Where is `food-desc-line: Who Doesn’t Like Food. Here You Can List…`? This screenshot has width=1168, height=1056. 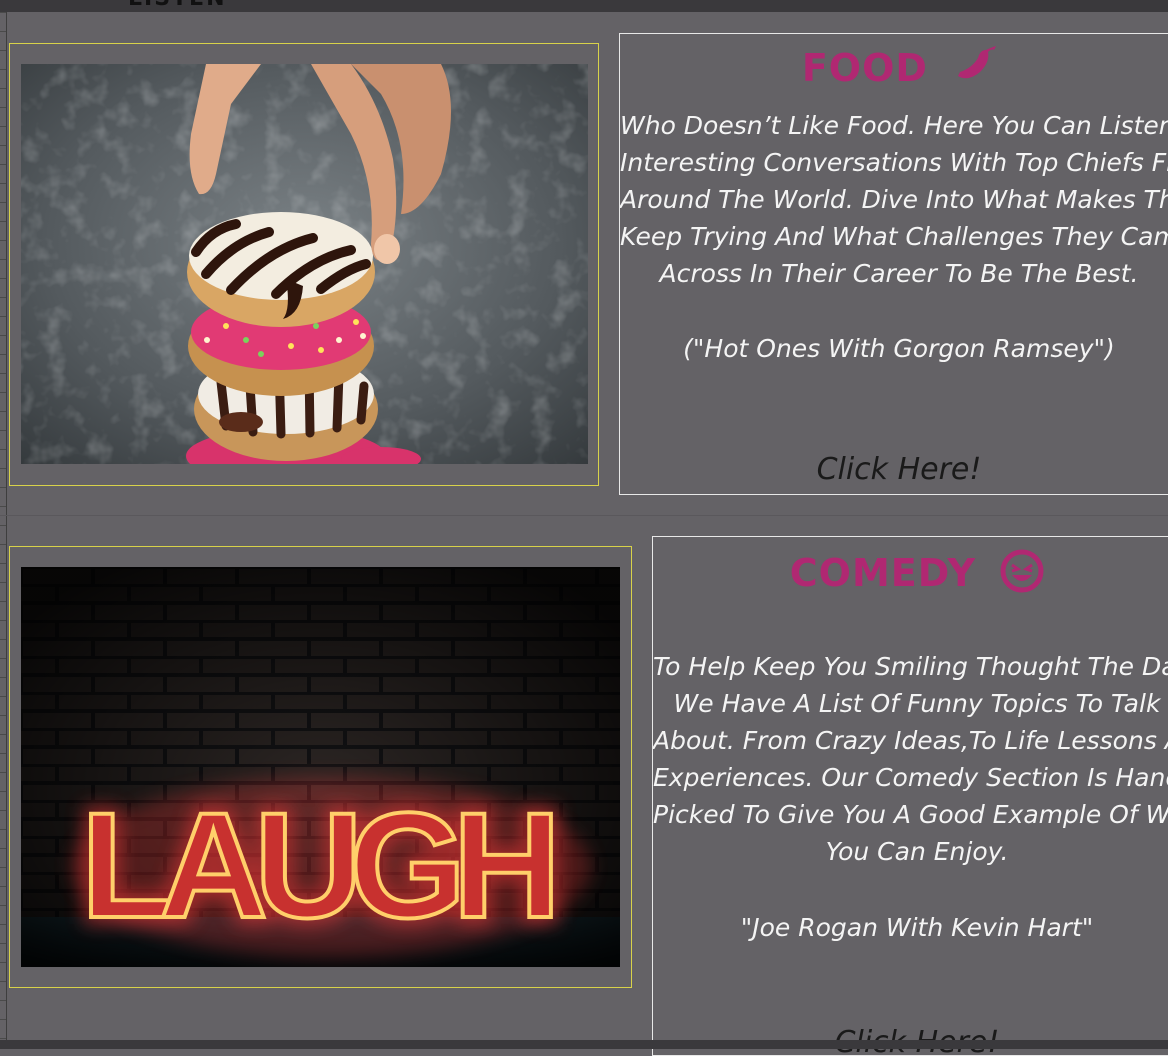 food-desc-line: Who Doesn’t Like Food. Here You Can List… is located at coordinates (894, 125).